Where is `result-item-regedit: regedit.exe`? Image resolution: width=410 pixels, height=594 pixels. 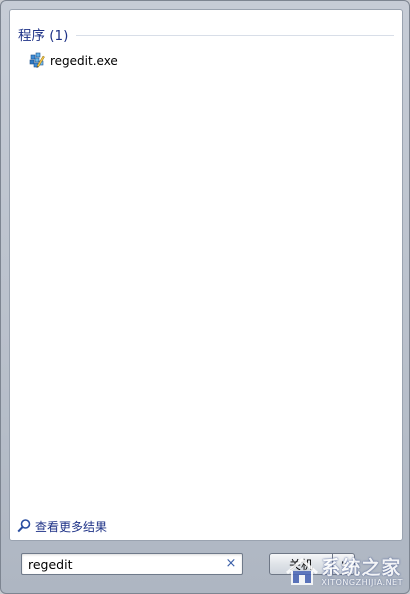 result-item-regedit: regedit.exe is located at coordinates (73, 61).